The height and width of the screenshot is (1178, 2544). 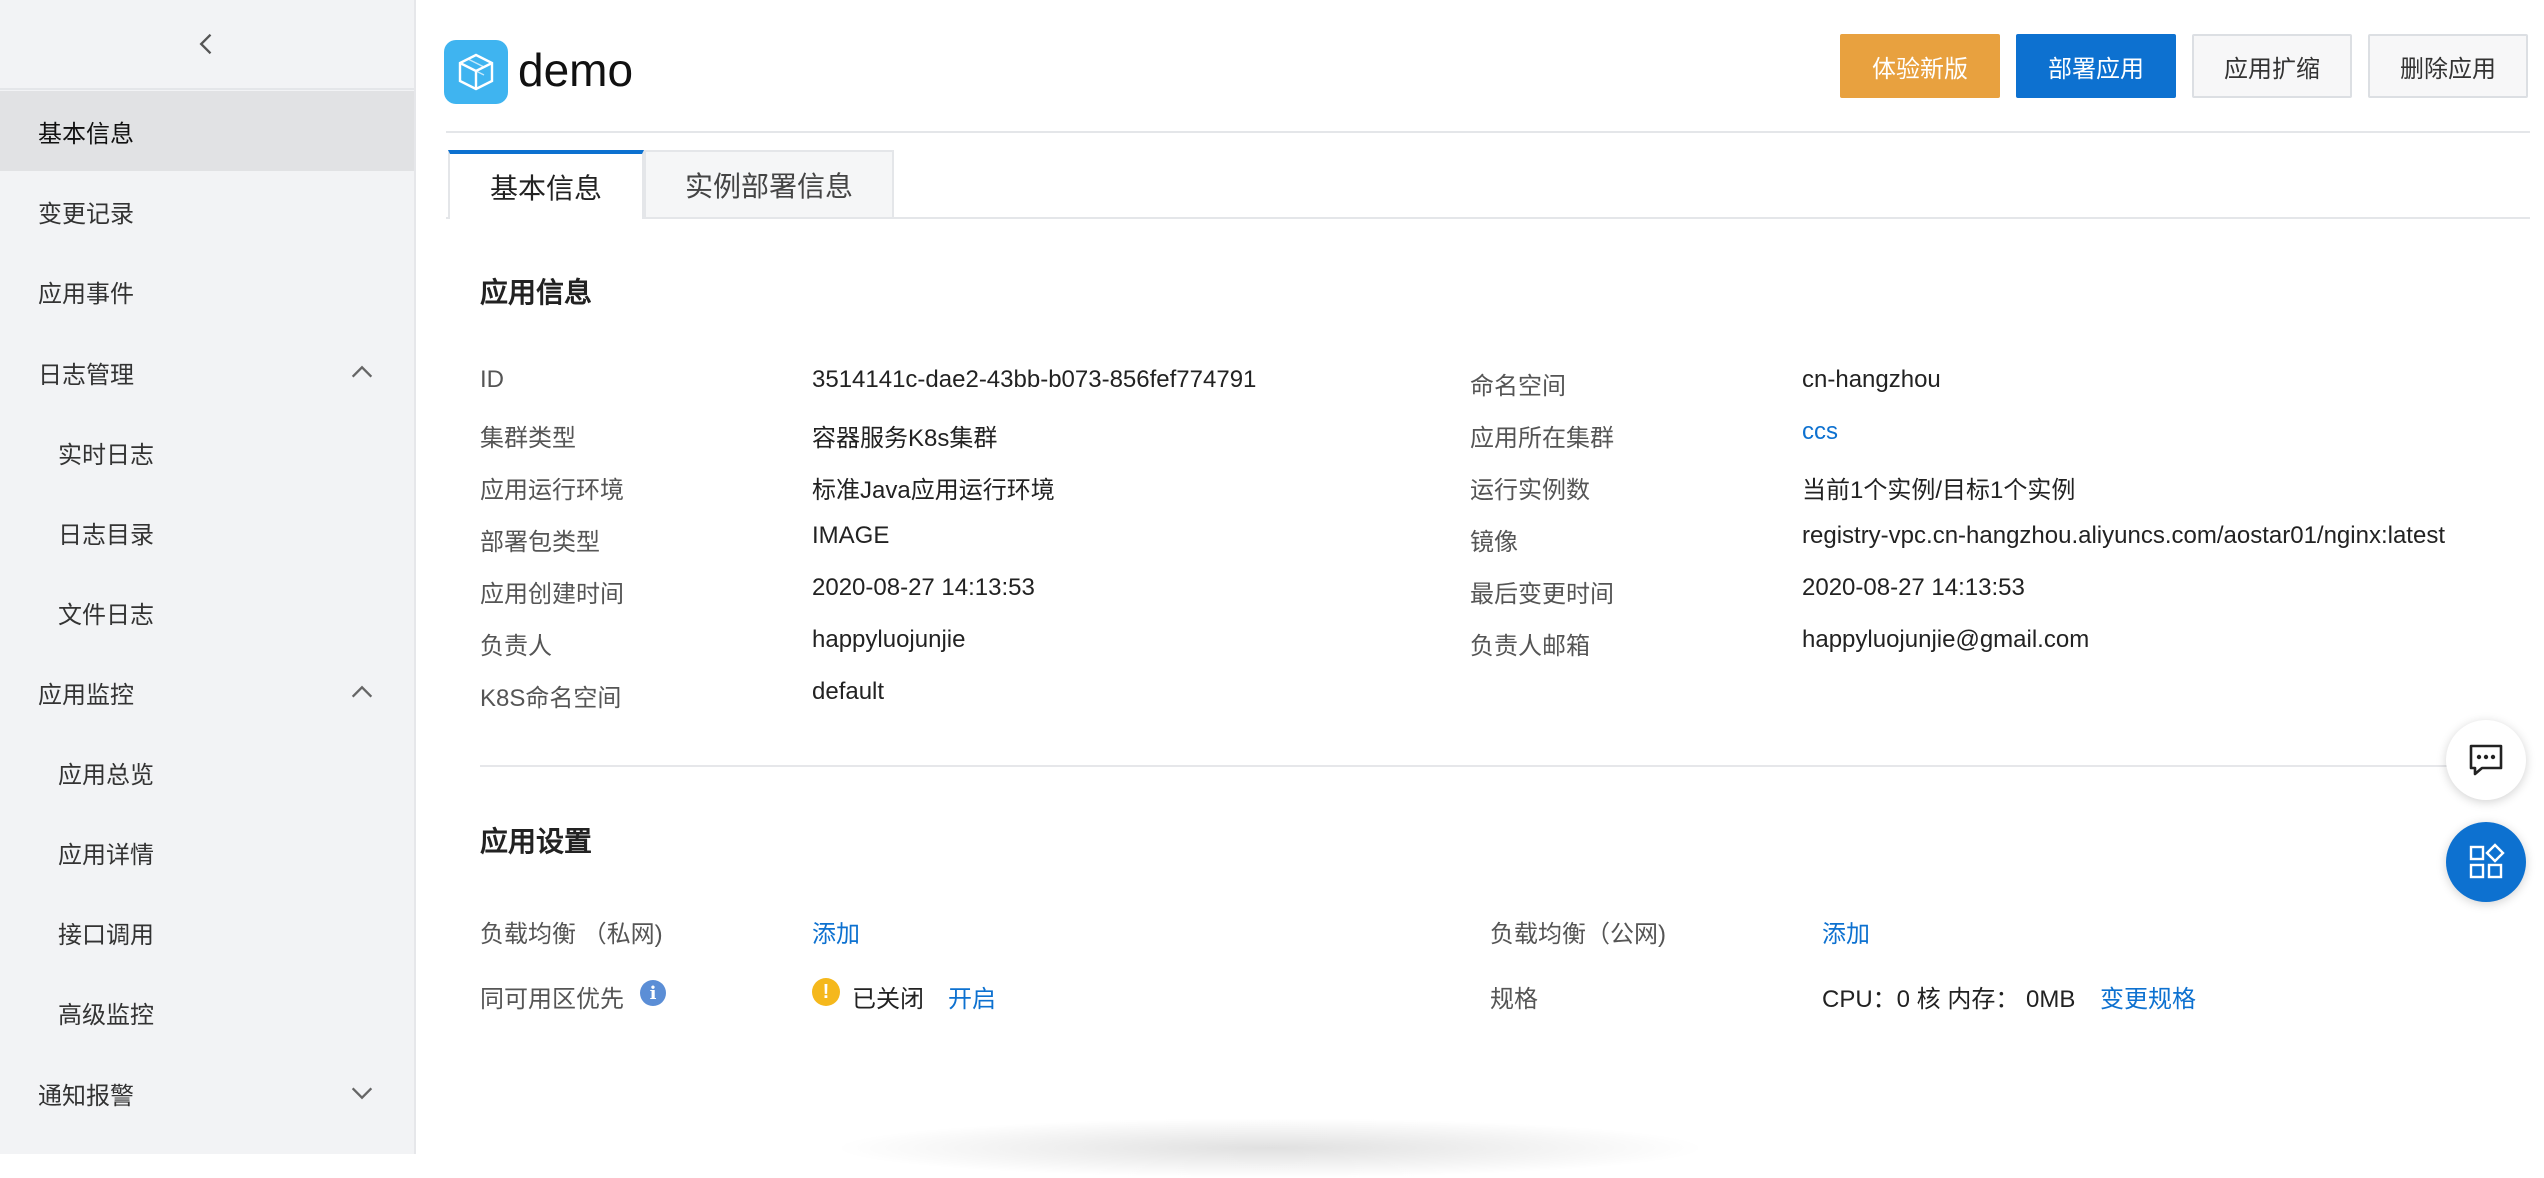 I want to click on instance-count-label: 运行实例数, so click(x=1530, y=490).